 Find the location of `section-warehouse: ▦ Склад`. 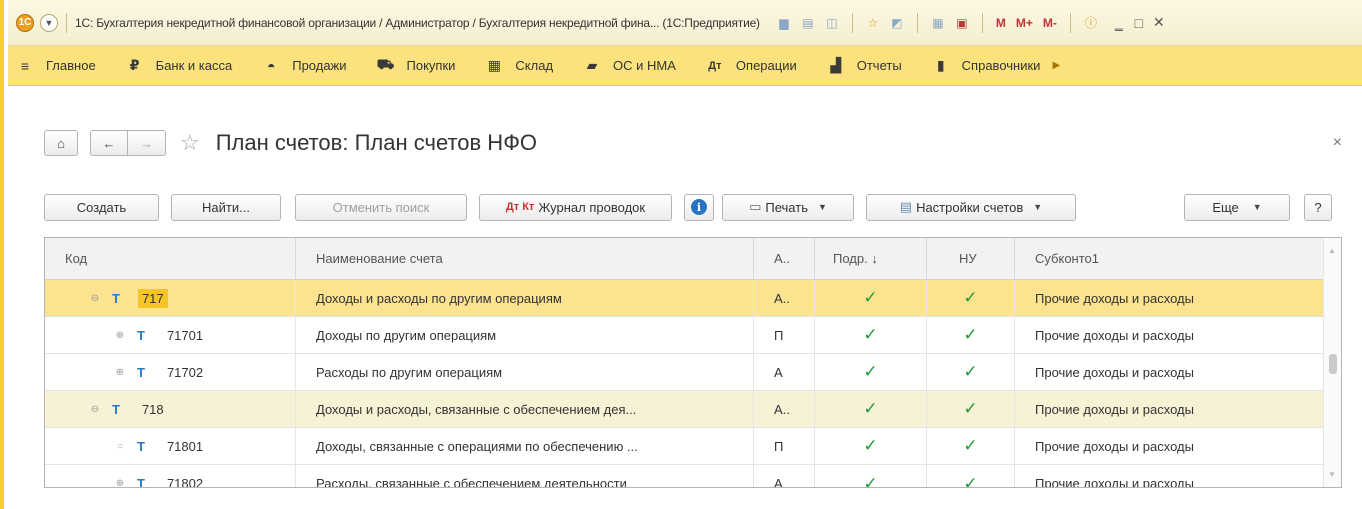

section-warehouse: ▦ Склад is located at coordinates (519, 66).